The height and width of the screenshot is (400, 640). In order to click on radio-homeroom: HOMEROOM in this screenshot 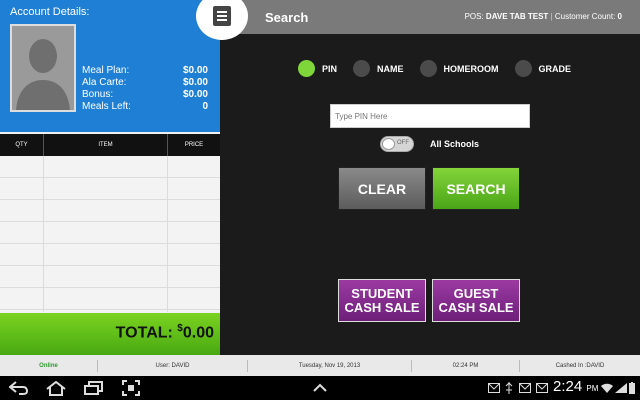, I will do `click(459, 68)`.